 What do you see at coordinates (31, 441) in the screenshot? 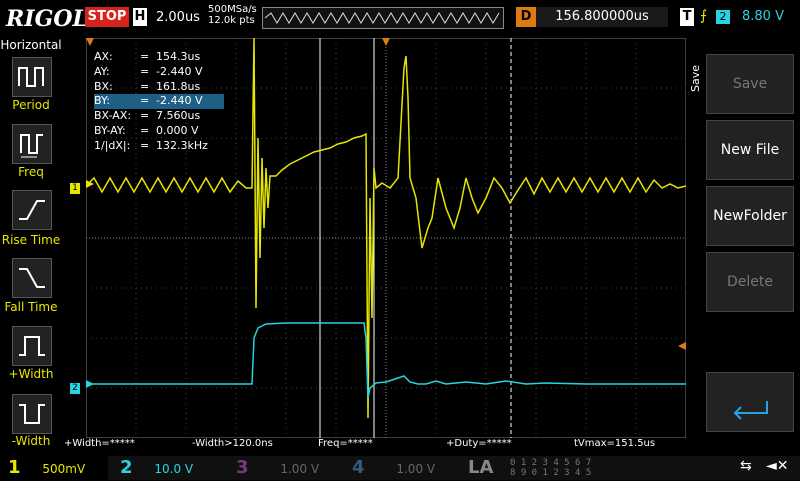
I see `neg-width-label: -Width` at bounding box center [31, 441].